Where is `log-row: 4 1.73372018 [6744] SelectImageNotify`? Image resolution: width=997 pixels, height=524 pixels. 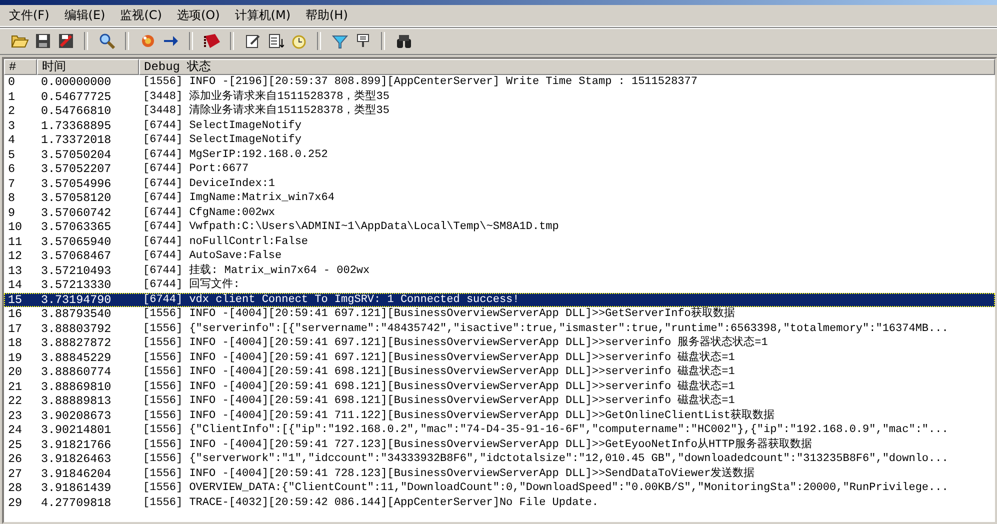 log-row: 4 1.73372018 [6744] SelectImageNotify is located at coordinates (499, 140).